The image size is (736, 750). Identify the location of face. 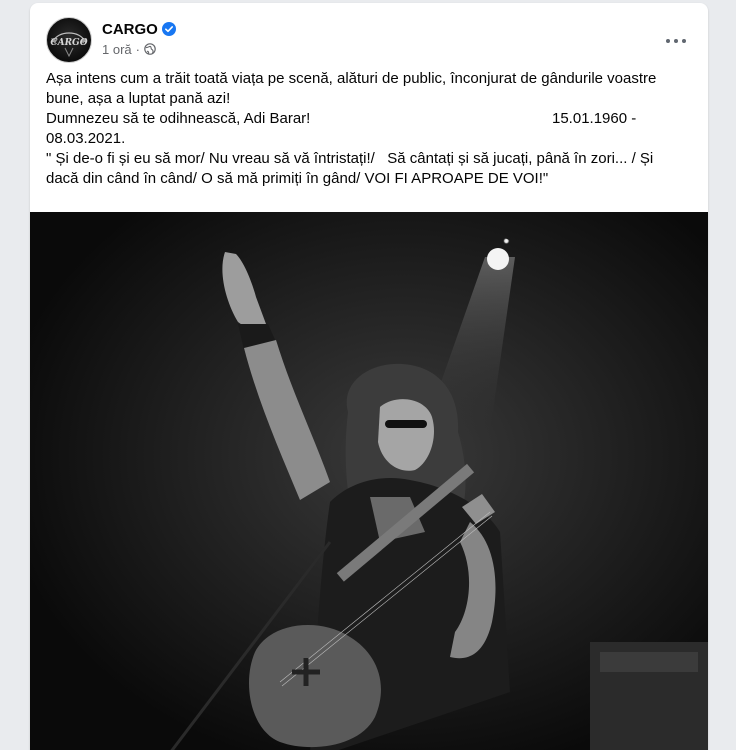
(406, 435).